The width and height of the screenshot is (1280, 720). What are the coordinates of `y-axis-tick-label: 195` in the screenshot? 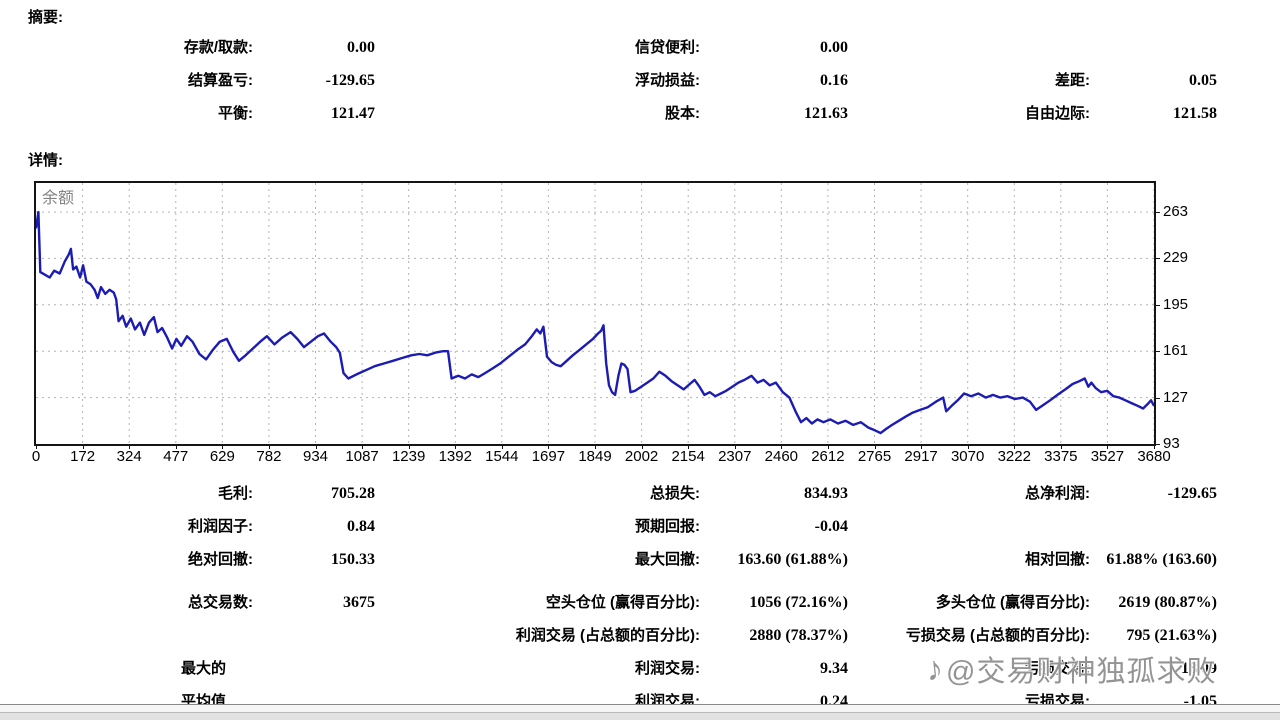 It's located at (1176, 304).